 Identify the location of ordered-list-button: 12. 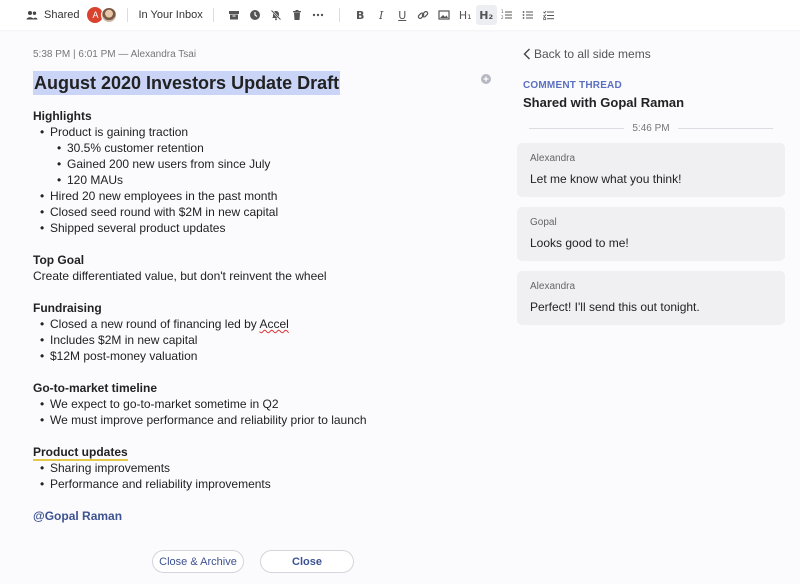
(507, 15).